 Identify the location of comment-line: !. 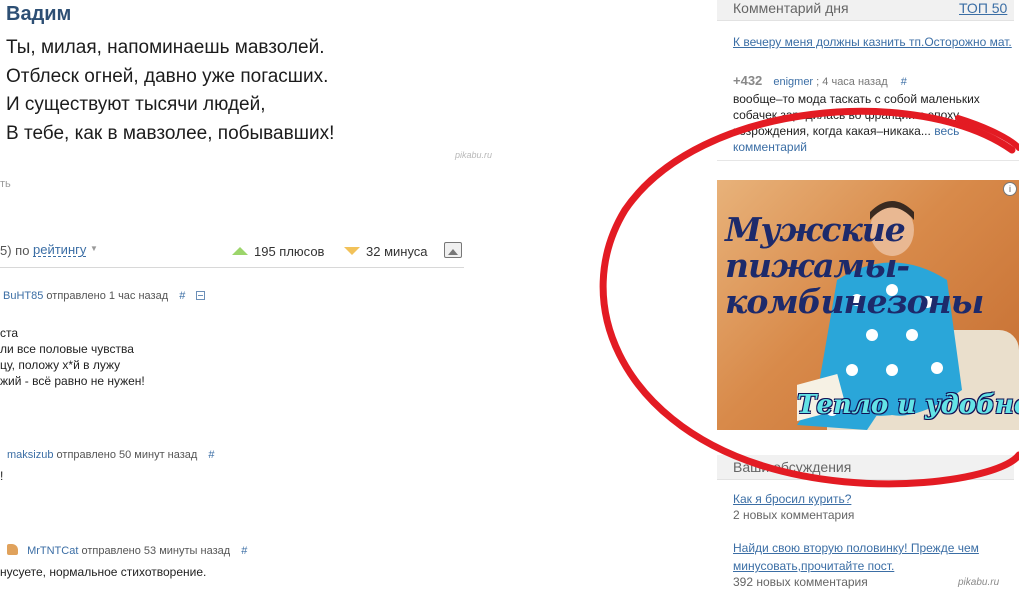
(2, 476).